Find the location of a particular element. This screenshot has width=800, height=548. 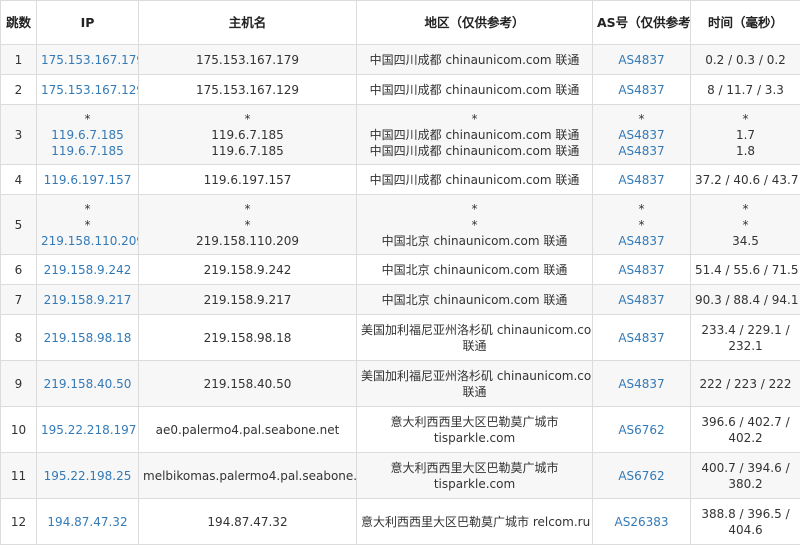

time-cell: 8 / 11.7 / 3.3 is located at coordinates (745, 89).